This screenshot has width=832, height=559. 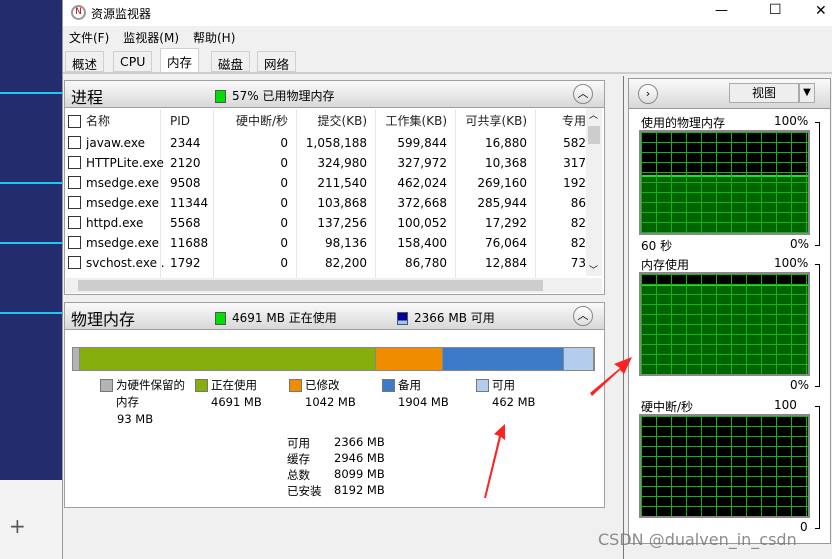 I want to click on annotation-arrows, so click(x=558, y=427).